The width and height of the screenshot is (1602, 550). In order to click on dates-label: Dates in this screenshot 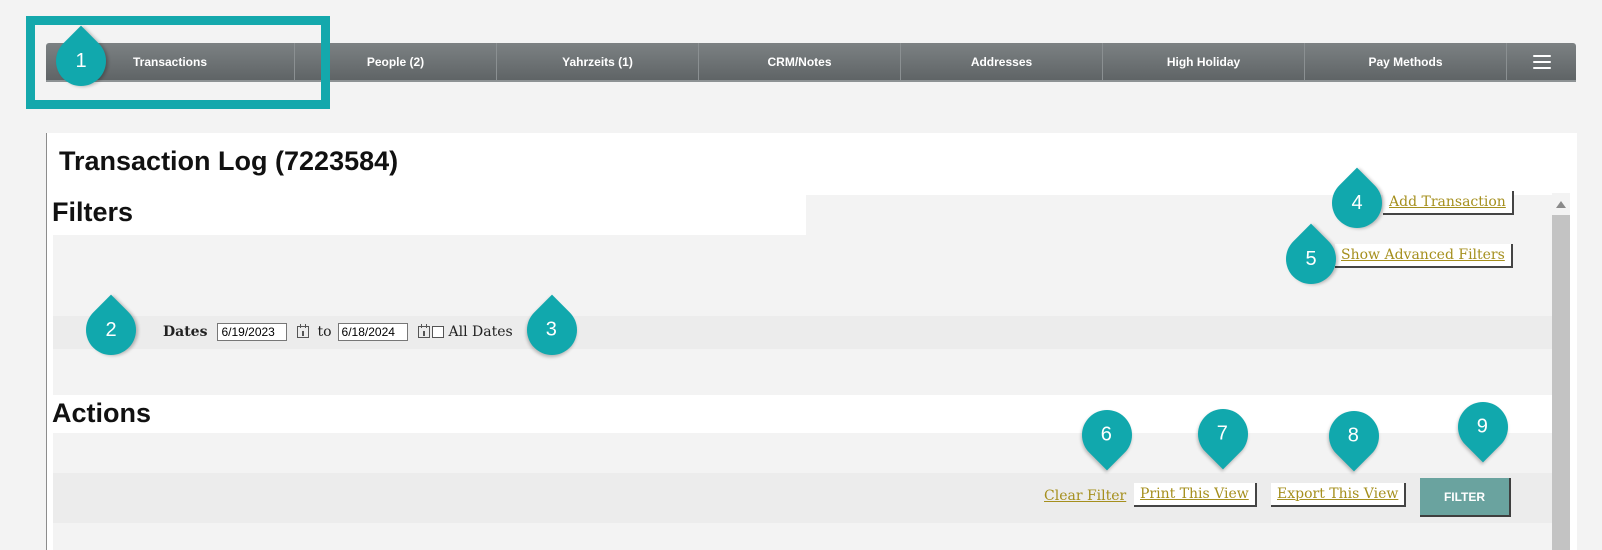, I will do `click(185, 332)`.